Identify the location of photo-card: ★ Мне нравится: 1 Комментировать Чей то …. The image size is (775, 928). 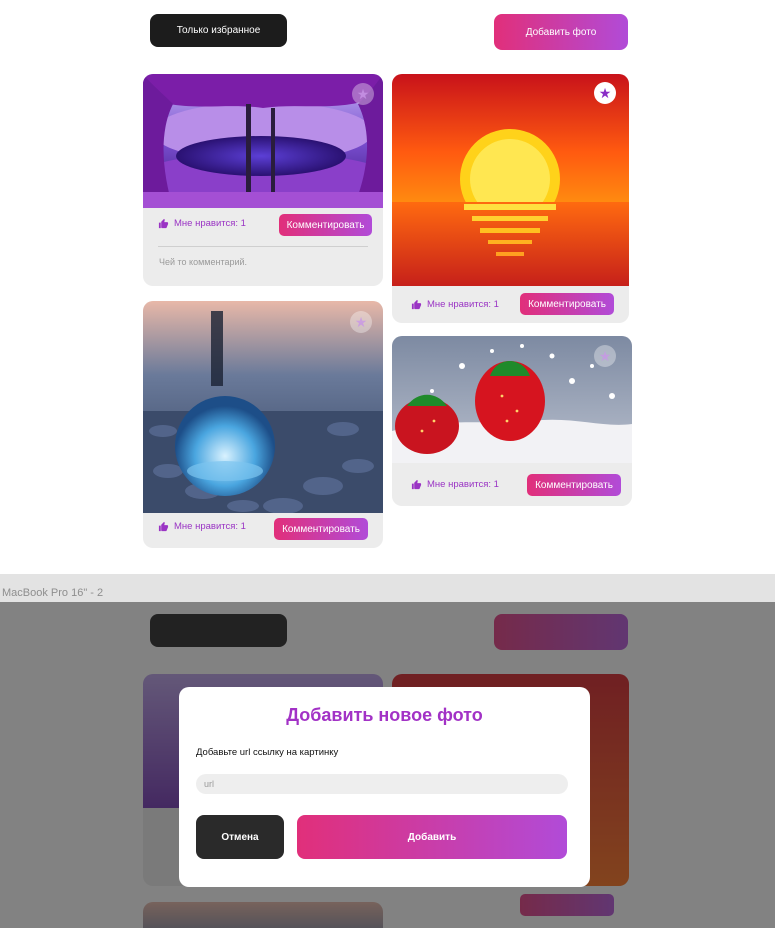
(263, 180).